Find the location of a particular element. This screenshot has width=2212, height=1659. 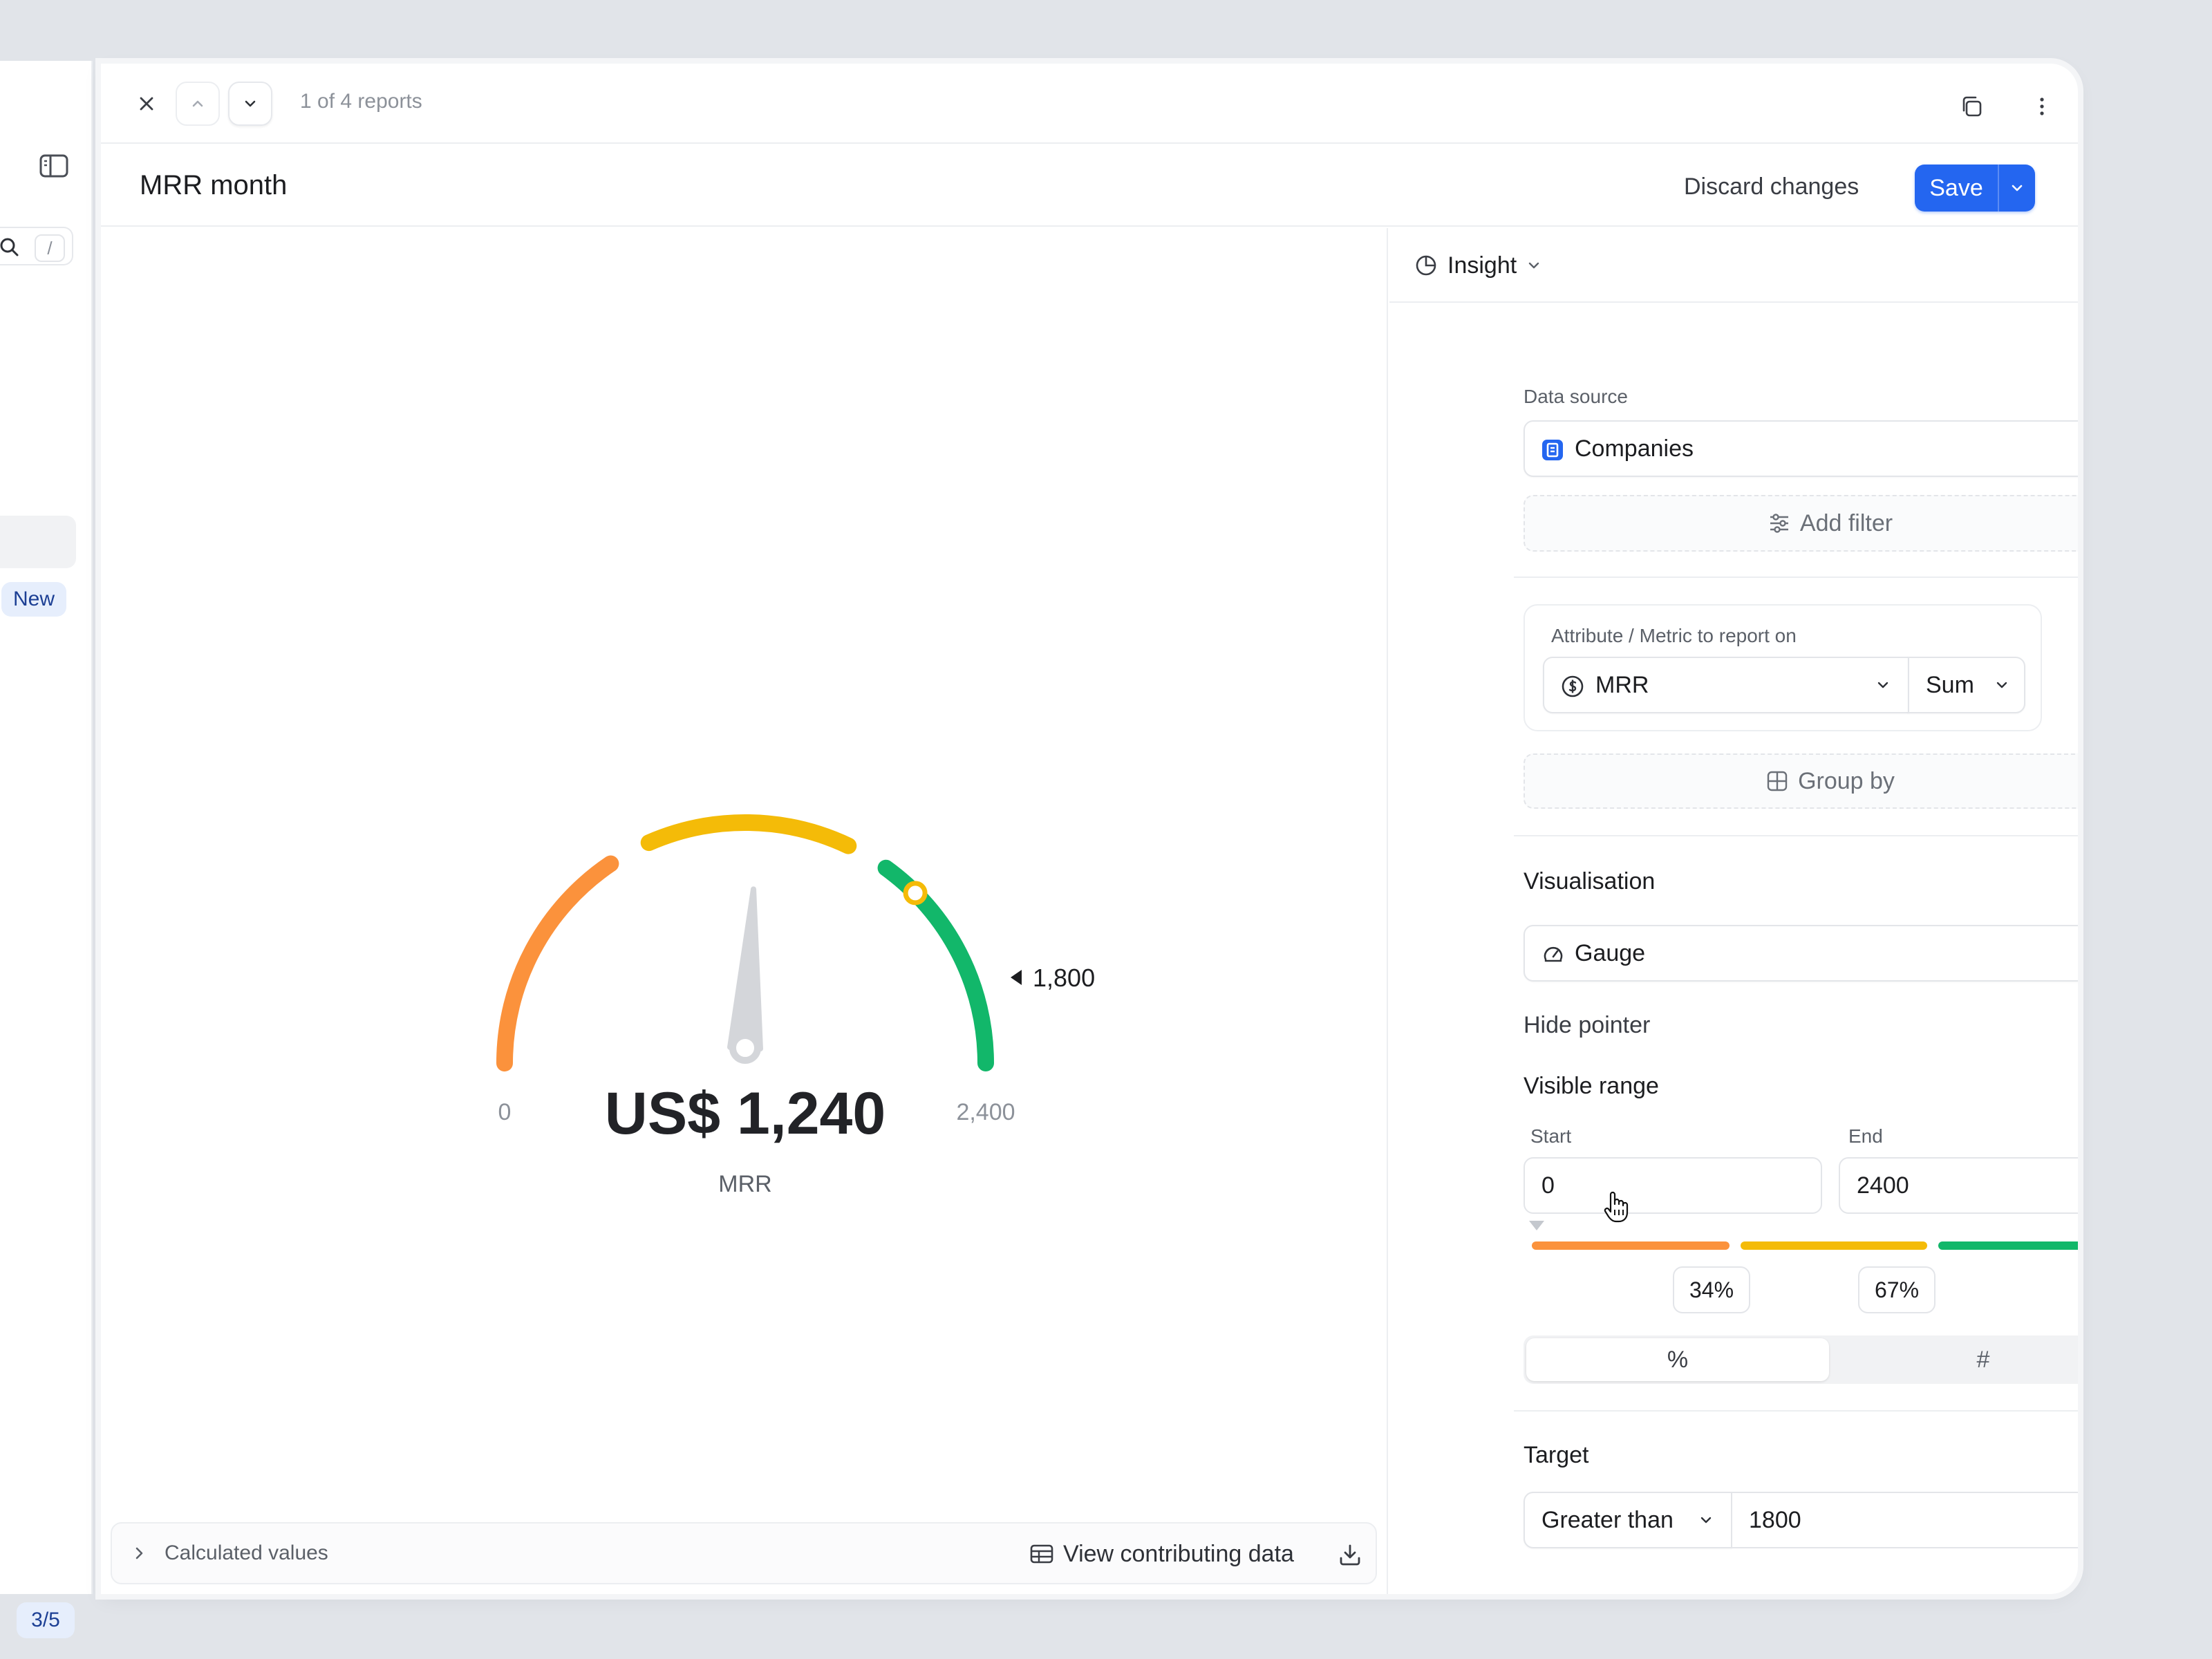

range-band-low is located at coordinates (1631, 1245).